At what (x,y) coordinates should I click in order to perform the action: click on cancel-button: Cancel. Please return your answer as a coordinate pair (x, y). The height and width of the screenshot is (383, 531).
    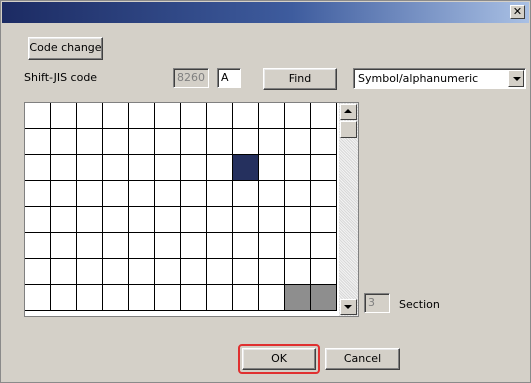
    Looking at the image, I should click on (362, 359).